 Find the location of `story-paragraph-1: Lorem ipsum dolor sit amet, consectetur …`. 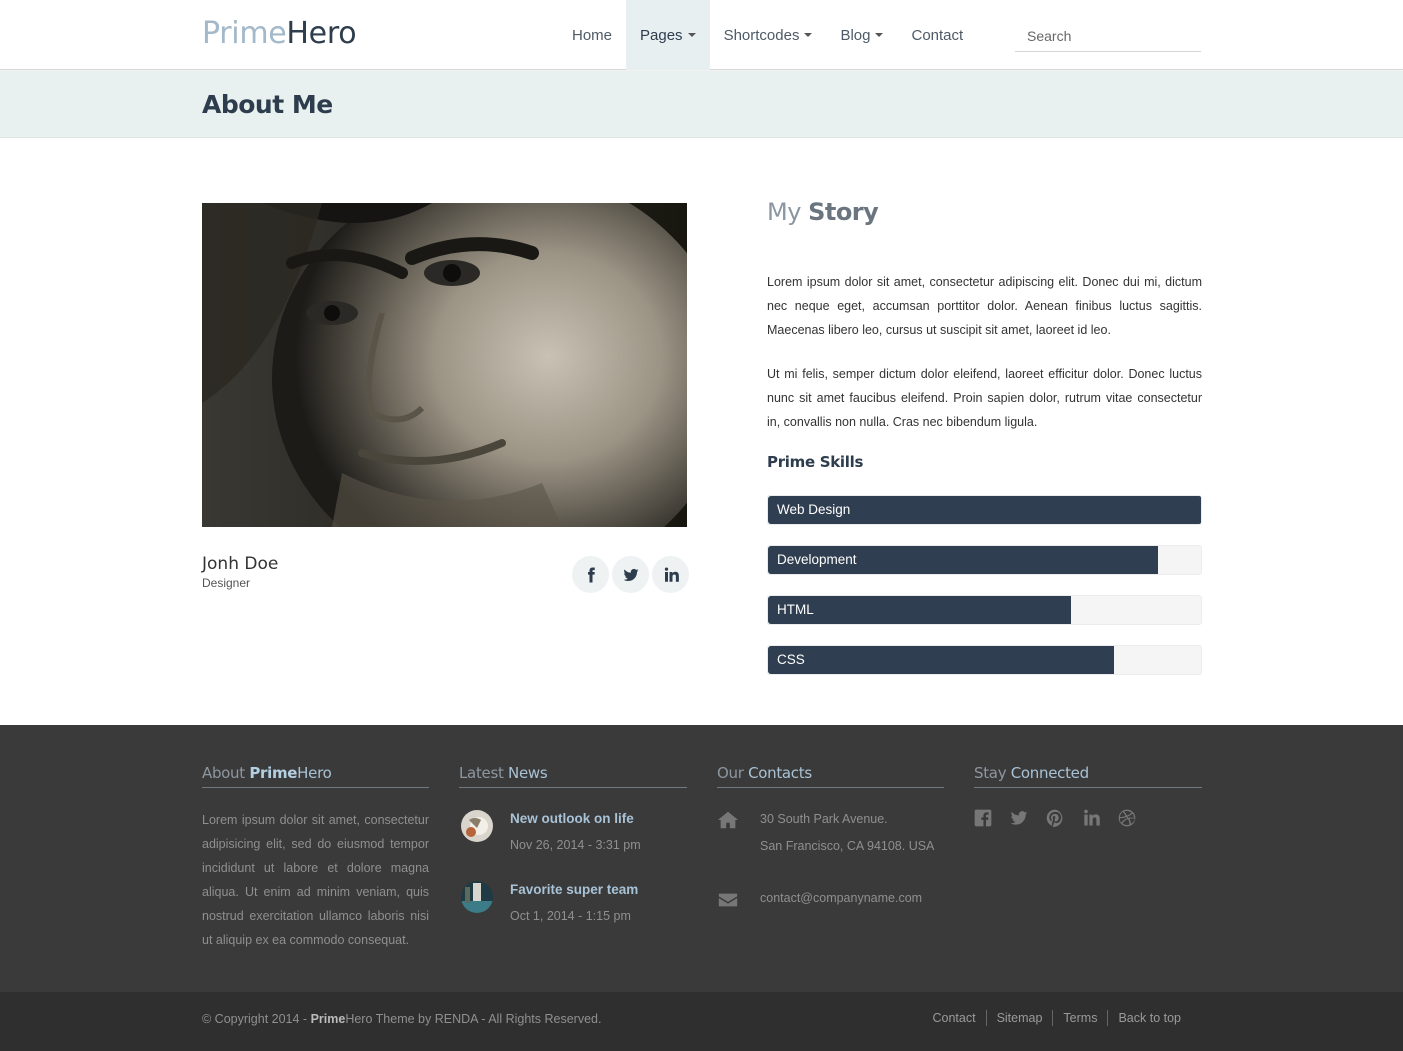

story-paragraph-1: Lorem ipsum dolor sit amet, consectetur … is located at coordinates (984, 306).